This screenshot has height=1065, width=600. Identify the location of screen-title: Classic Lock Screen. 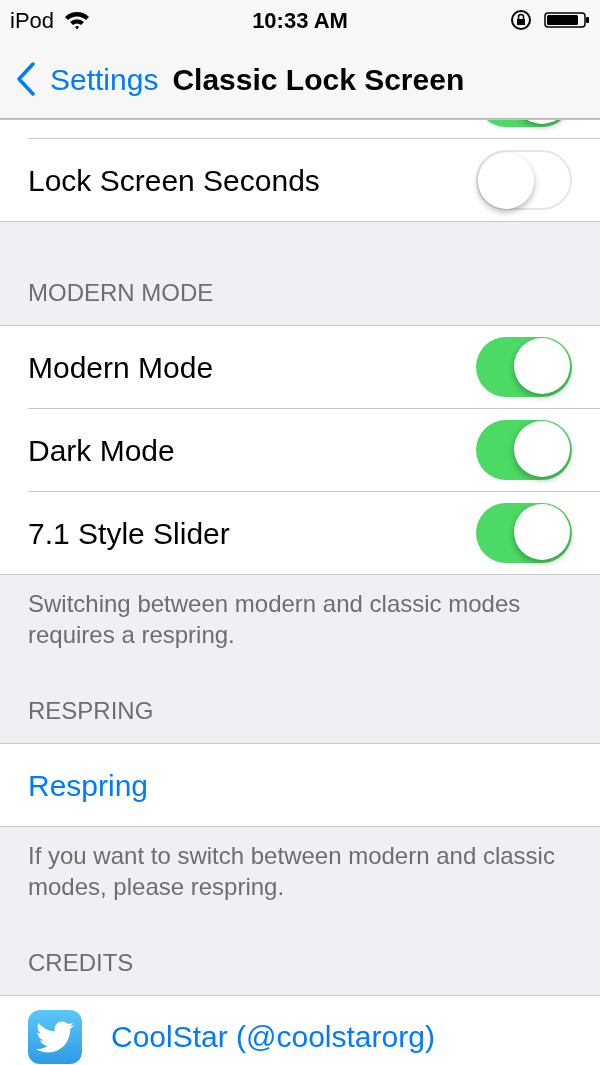
(318, 79).